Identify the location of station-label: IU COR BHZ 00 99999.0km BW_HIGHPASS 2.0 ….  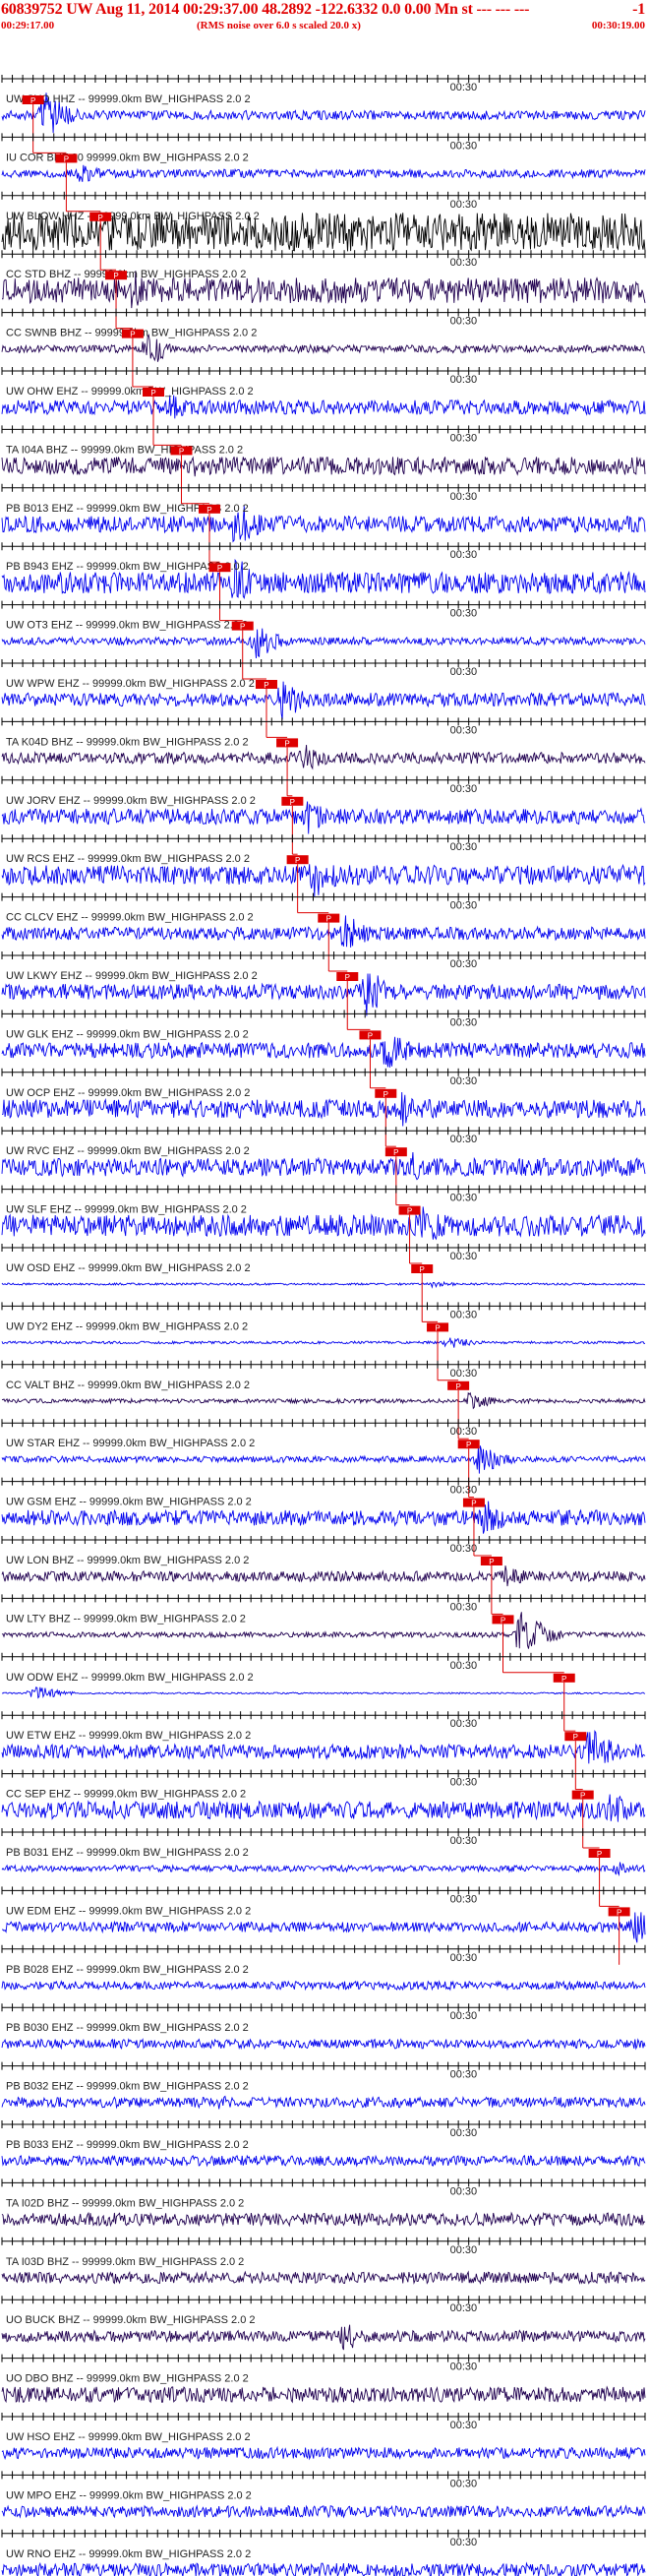
(127, 157).